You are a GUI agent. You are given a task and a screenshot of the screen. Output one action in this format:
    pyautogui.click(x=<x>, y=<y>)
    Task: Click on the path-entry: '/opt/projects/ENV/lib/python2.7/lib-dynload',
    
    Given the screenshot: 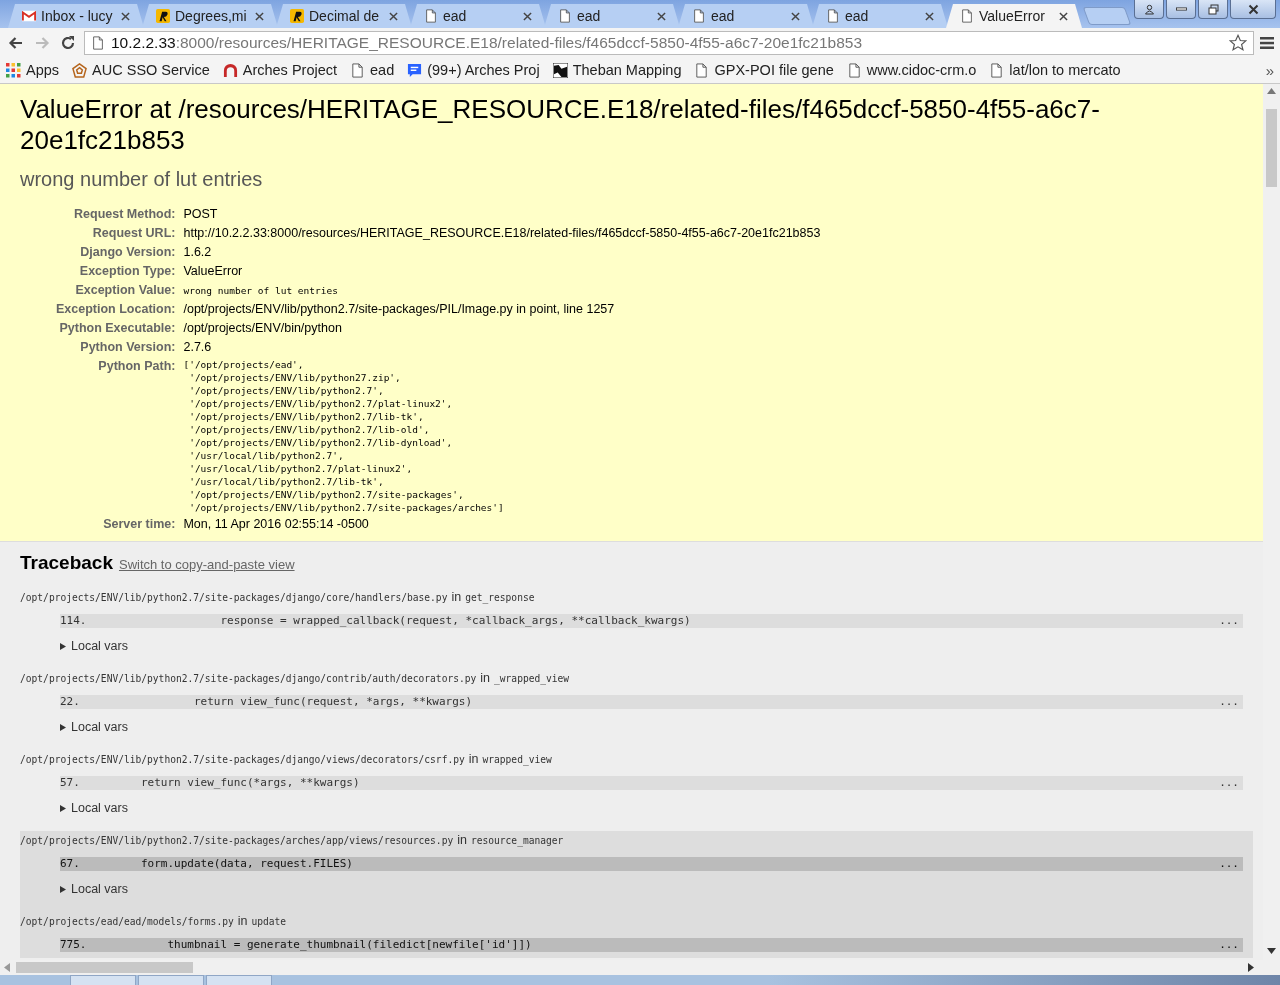 What is the action you would take?
    pyautogui.click(x=321, y=442)
    